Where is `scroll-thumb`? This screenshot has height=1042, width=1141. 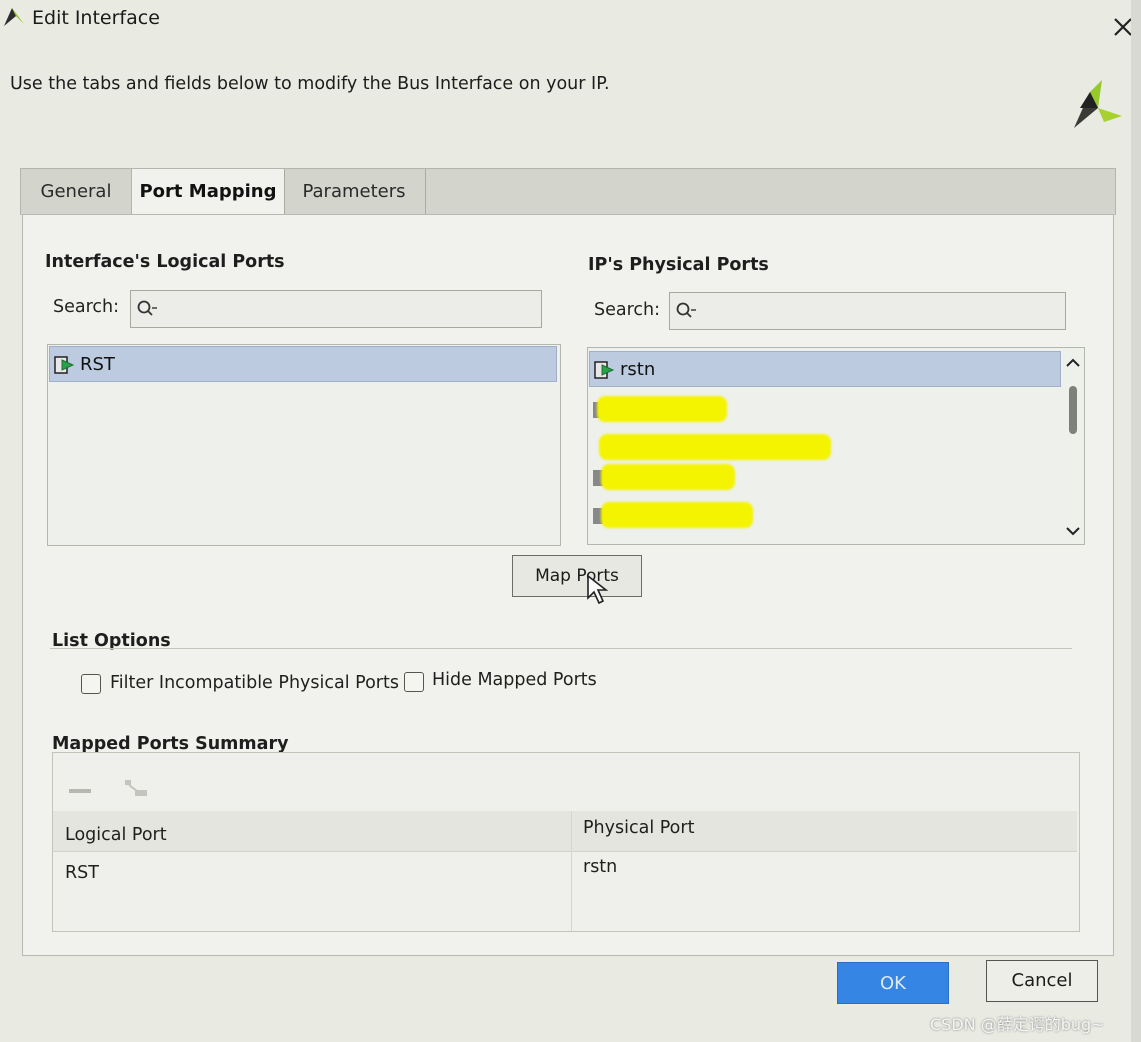
scroll-thumb is located at coordinates (1073, 410).